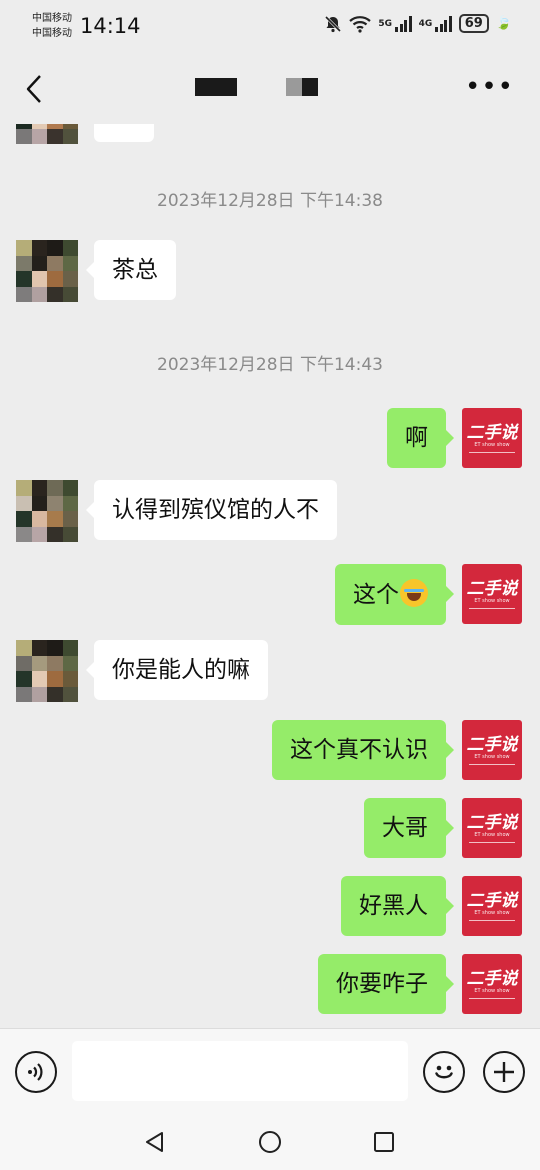  I want to click on system-nav-bar, so click(270, 1141).